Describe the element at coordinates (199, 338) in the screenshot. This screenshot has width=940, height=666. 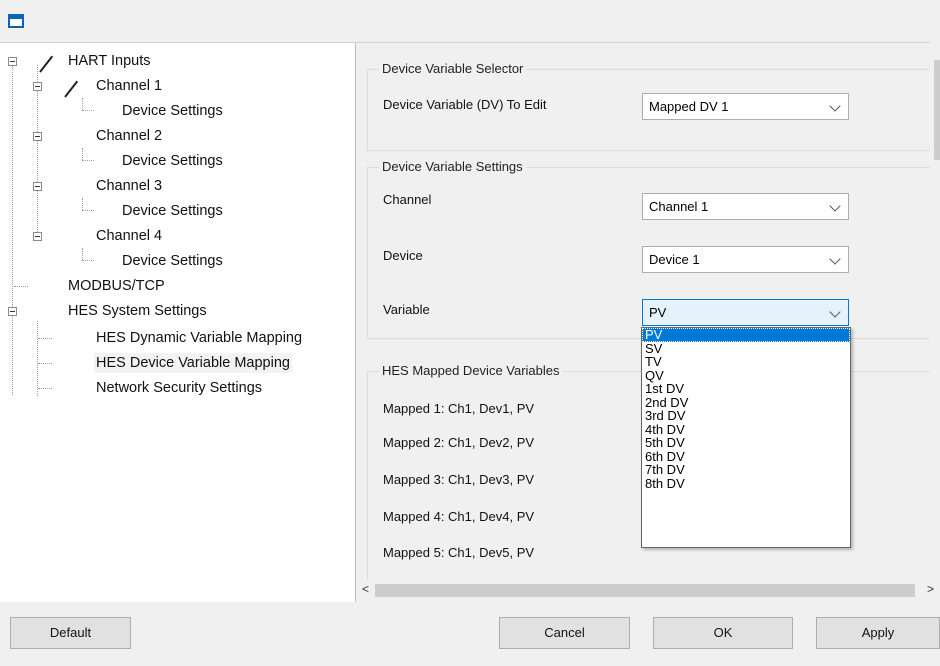
I see `tree-item-hes-dynamic-variable-mapping: HES Dynamic Variable Mapping` at that location.